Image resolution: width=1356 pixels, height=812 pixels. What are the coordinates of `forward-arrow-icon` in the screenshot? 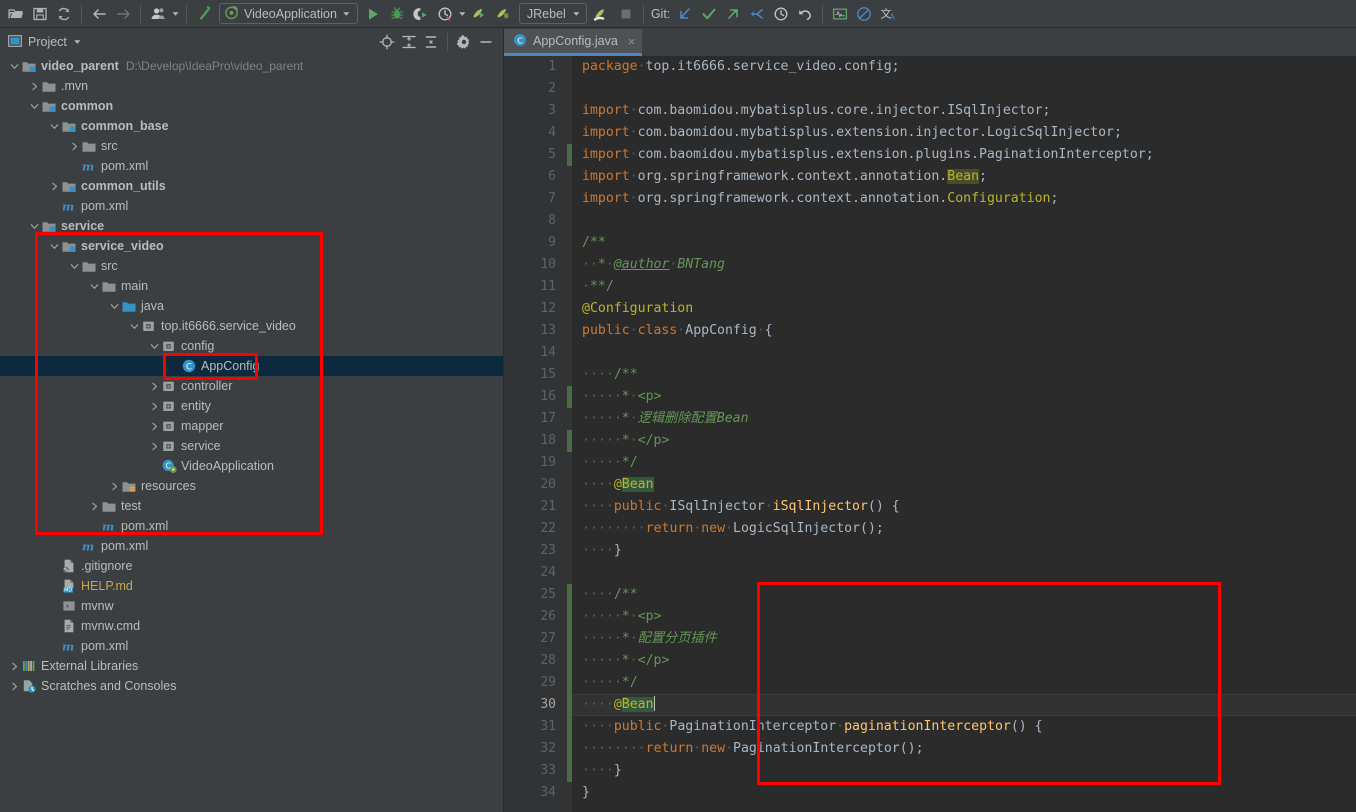 It's located at (123, 14).